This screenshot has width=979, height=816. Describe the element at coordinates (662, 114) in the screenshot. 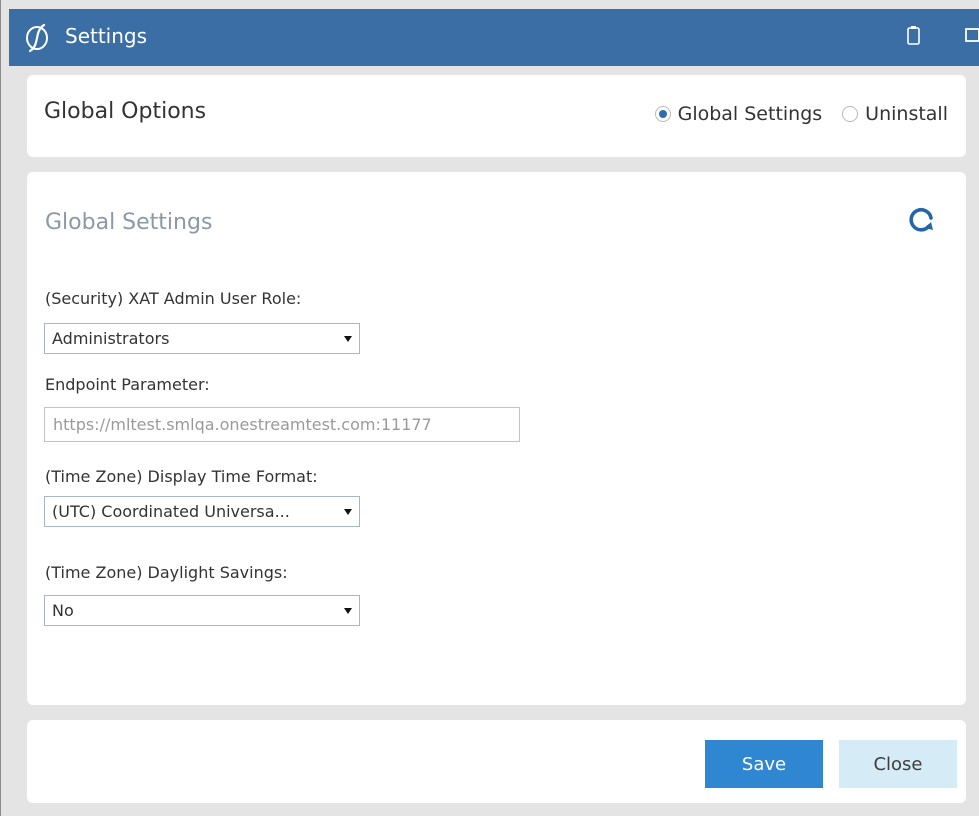

I see `radio-button-checked` at that location.